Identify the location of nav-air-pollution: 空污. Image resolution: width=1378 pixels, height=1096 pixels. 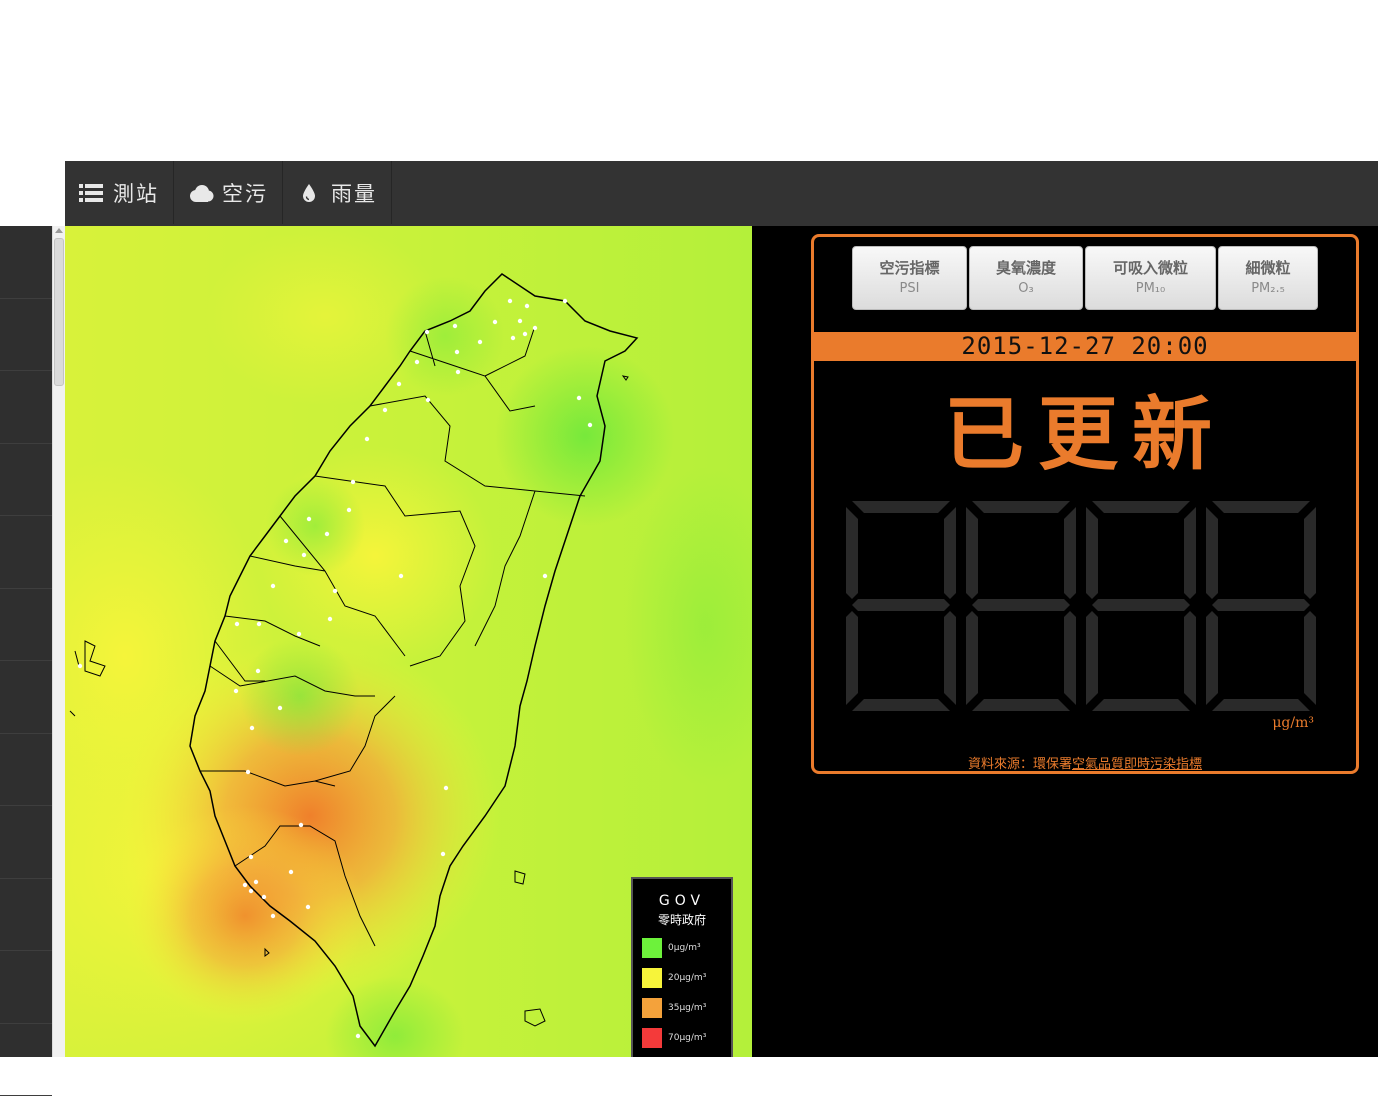
(228, 192).